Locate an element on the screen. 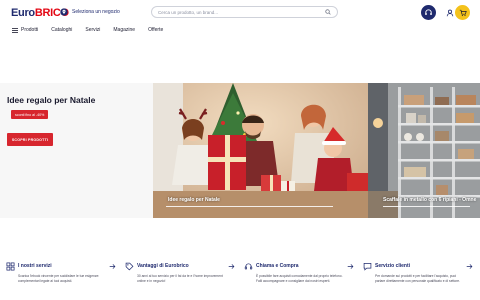 The image size is (480, 300). discover-products-button: SCOPRI PRODOTTI is located at coordinates (30, 139).